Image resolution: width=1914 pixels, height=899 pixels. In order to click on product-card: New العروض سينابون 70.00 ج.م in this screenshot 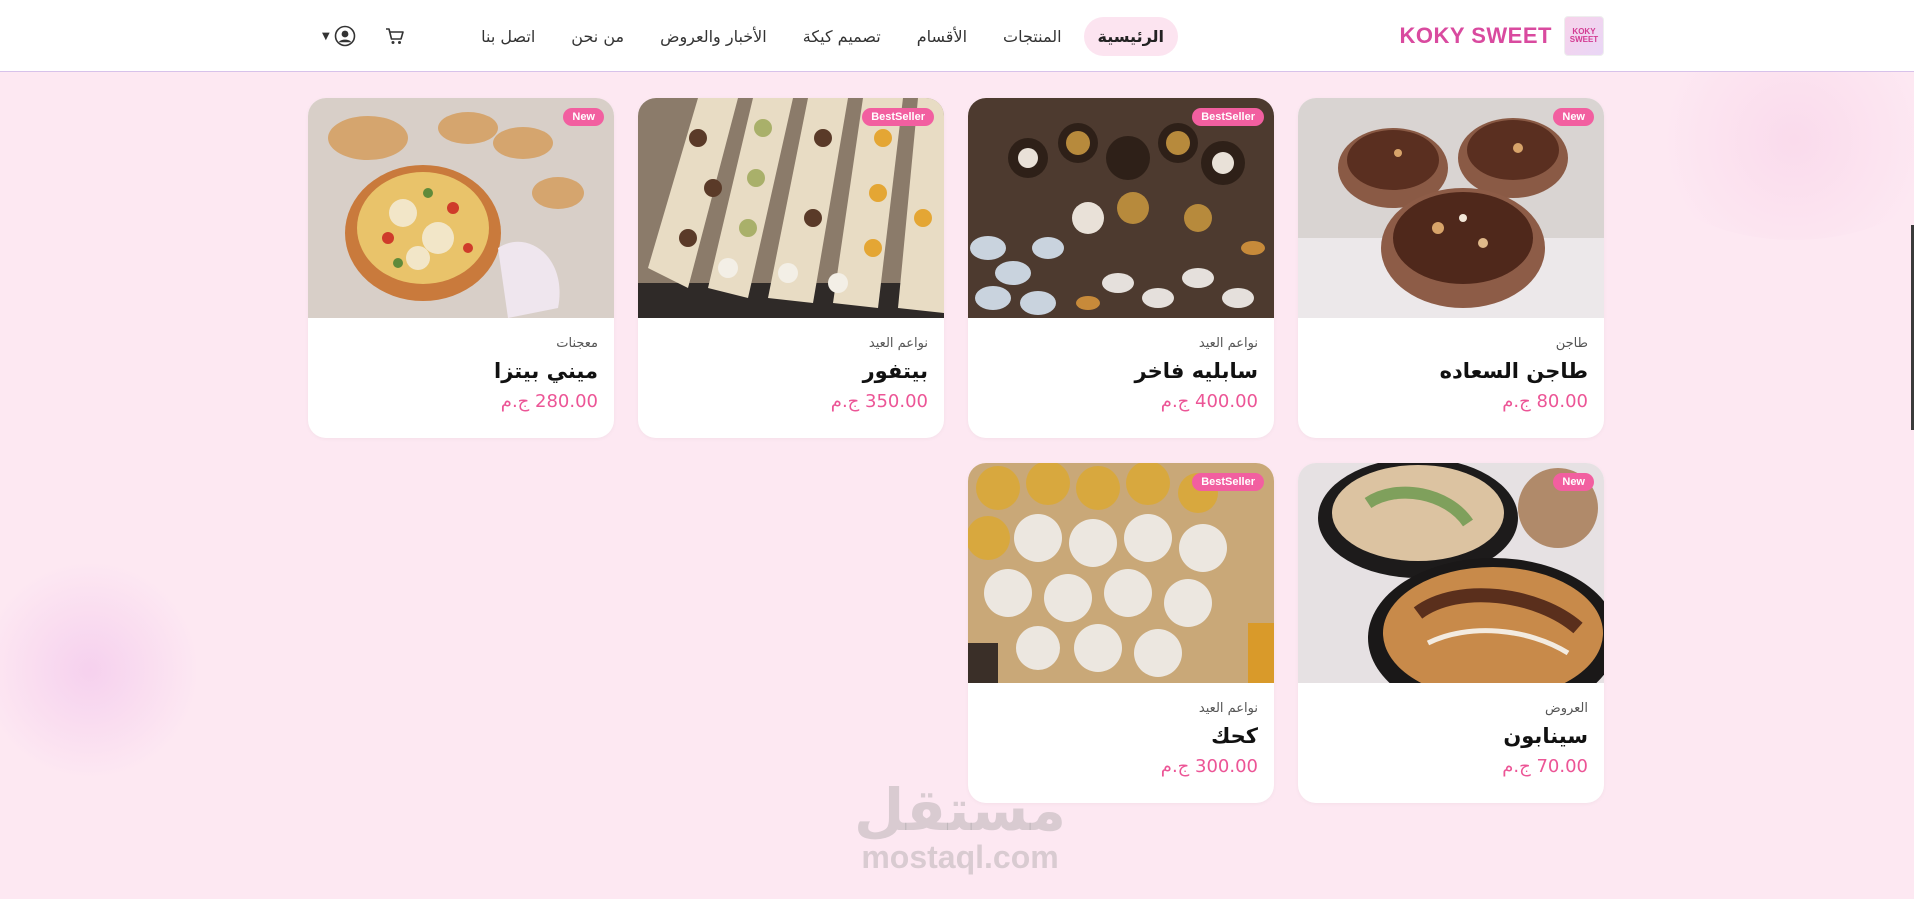, I will do `click(1451, 633)`.